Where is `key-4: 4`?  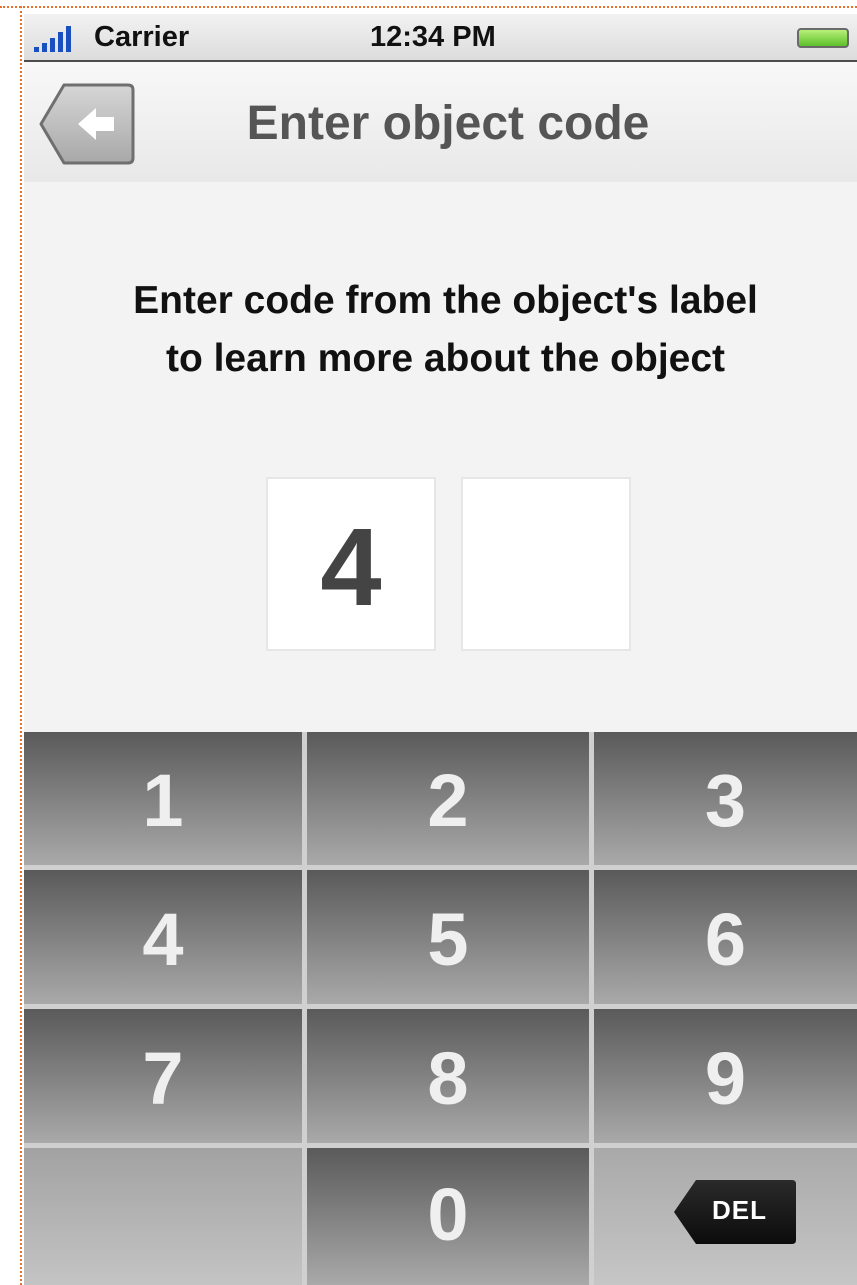 key-4: 4 is located at coordinates (163, 937).